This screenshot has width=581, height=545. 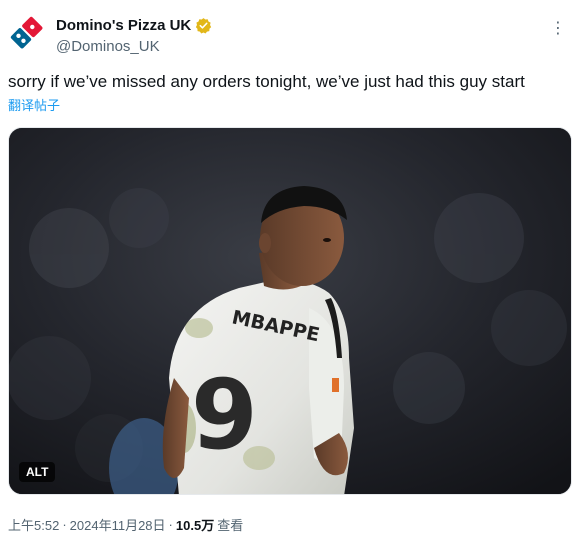 I want to click on more-dots-icon: ⋮, so click(x=558, y=28).